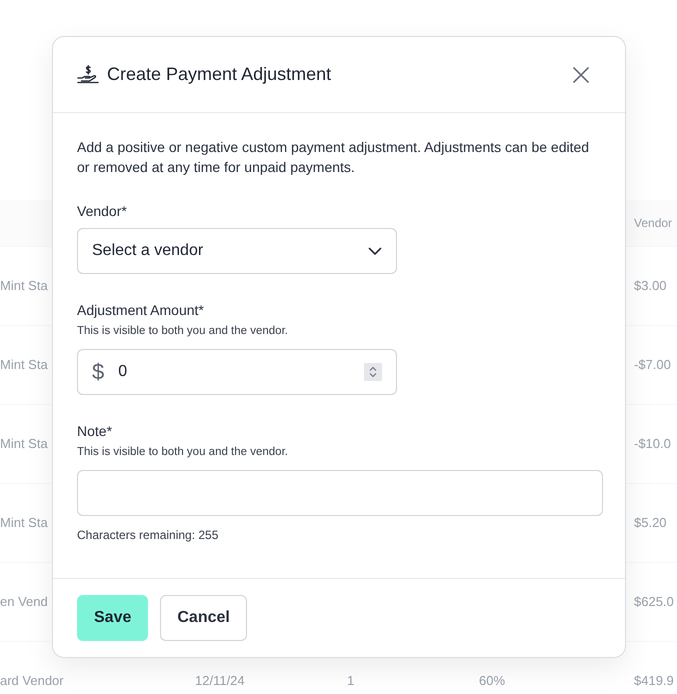  Describe the element at coordinates (32, 680) in the screenshot. I see `table-cell: ard Vendor` at that location.